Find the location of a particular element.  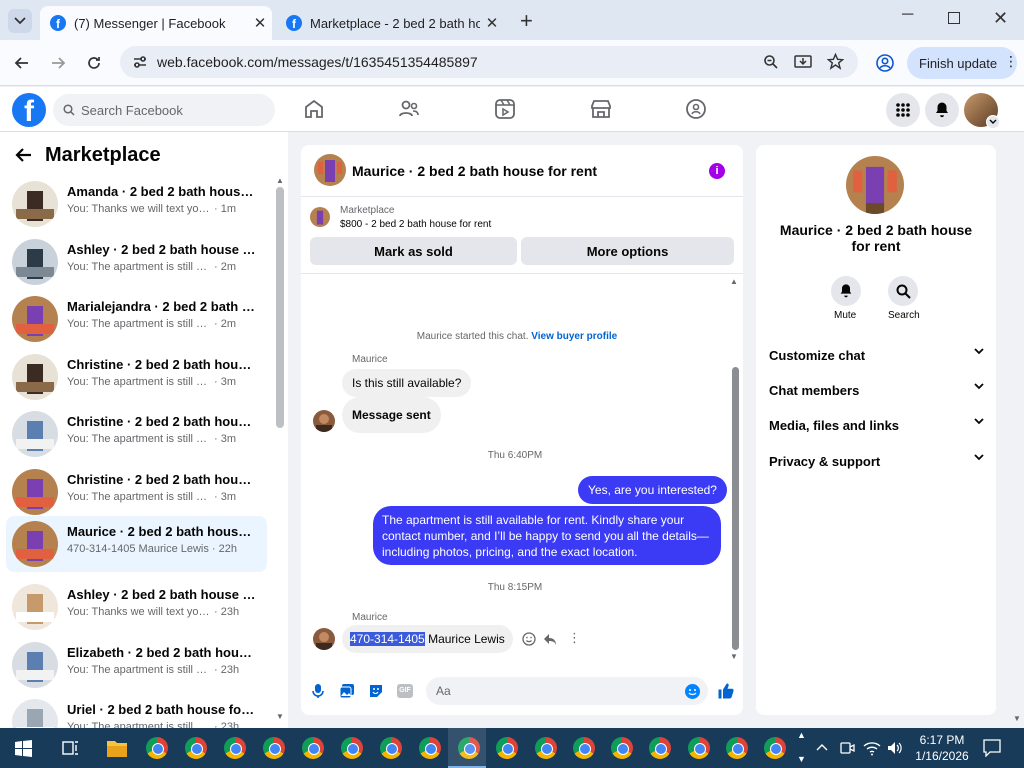

site-settings-icon is located at coordinates (140, 62).